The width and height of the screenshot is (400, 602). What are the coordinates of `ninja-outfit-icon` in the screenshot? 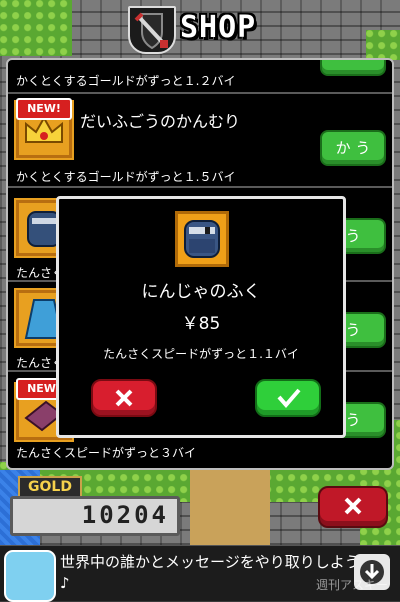 It's located at (202, 239).